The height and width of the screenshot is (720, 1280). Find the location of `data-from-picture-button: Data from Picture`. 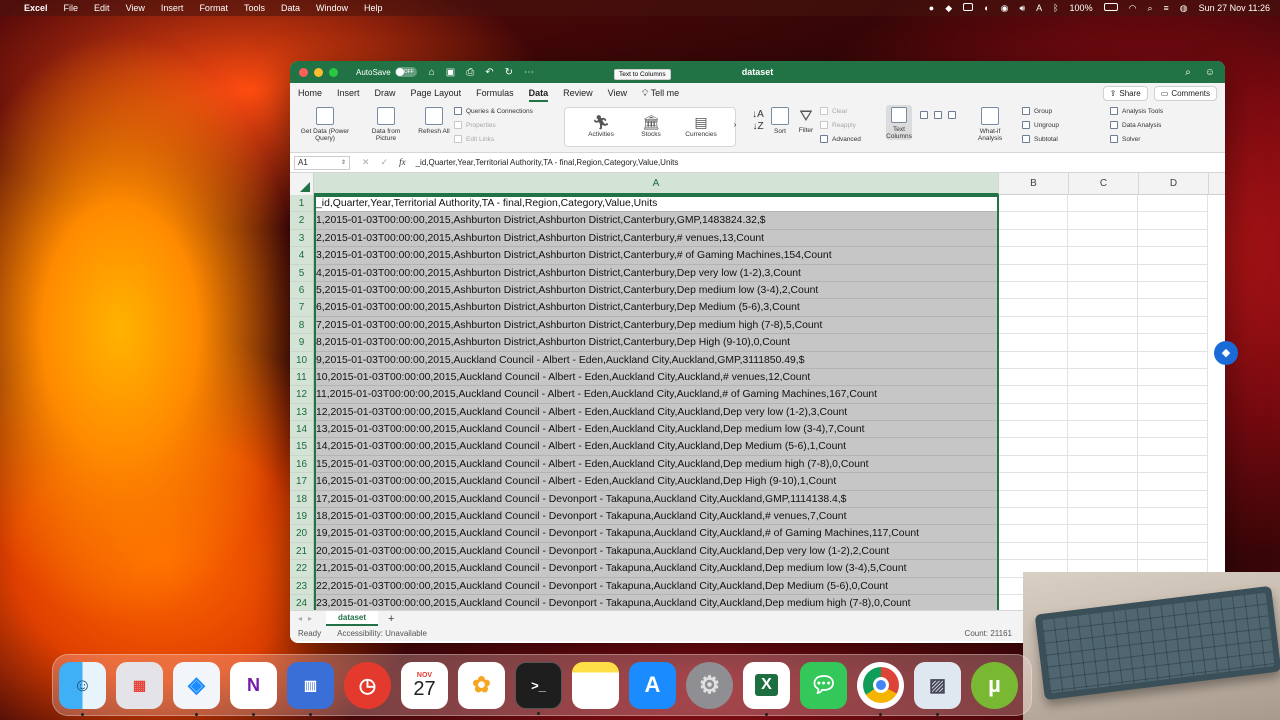

data-from-picture-button: Data from Picture is located at coordinates (386, 124).